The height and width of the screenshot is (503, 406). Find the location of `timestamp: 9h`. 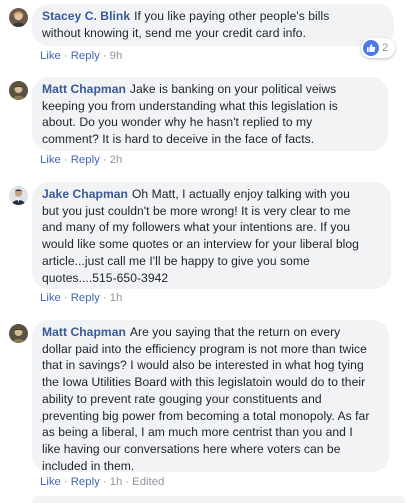

timestamp: 9h is located at coordinates (116, 56).